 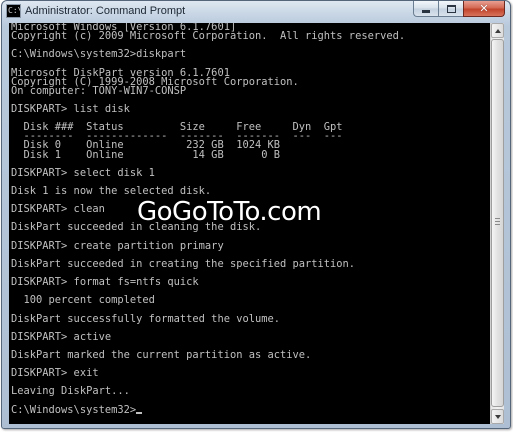 I want to click on scroll-thumb, so click(x=497, y=223).